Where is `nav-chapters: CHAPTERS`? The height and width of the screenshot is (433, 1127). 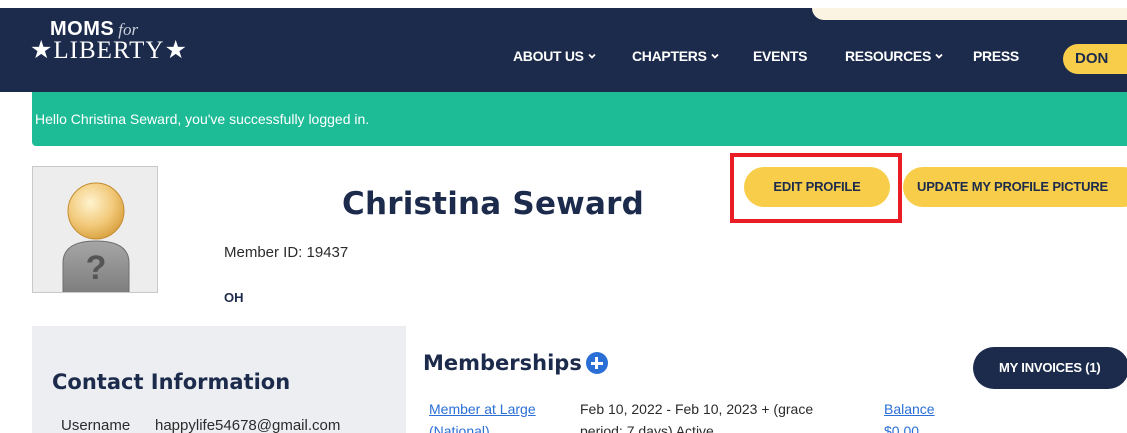
nav-chapters: CHAPTERS is located at coordinates (676, 56).